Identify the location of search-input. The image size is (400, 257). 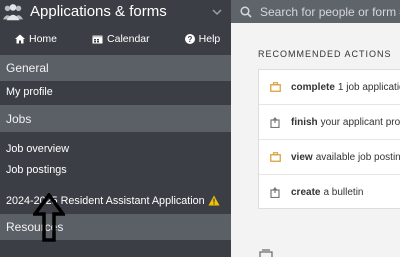
(330, 11).